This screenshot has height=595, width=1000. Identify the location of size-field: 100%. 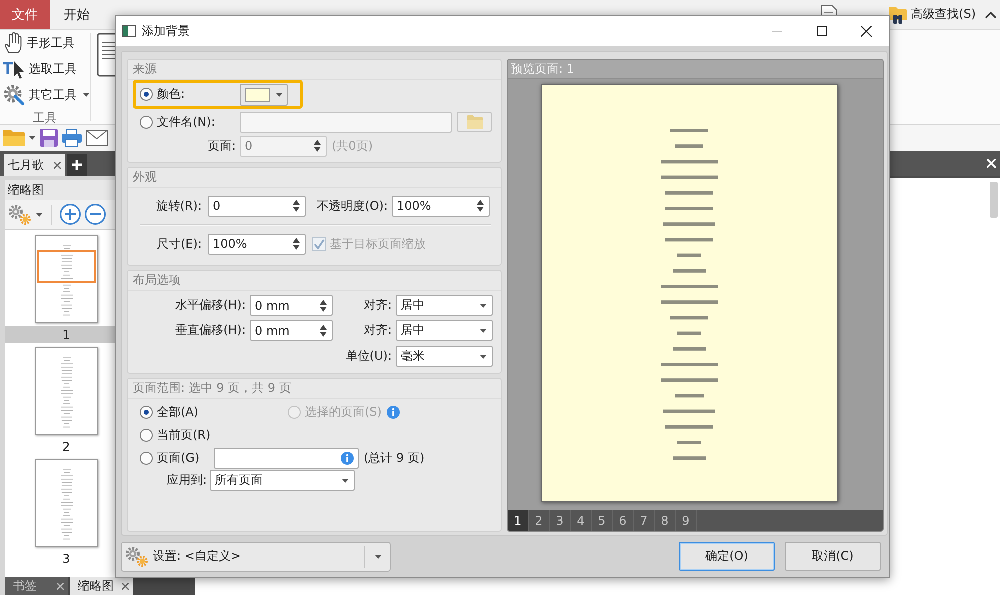
(257, 244).